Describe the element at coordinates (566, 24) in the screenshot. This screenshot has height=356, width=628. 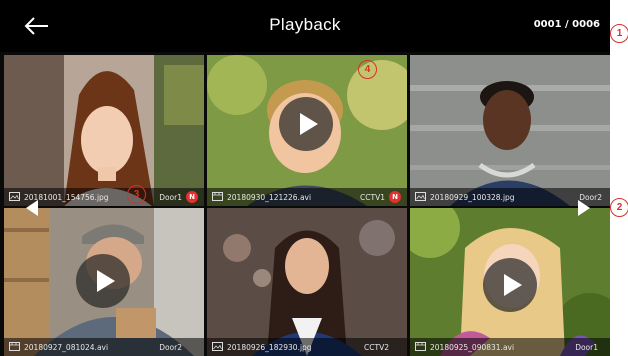
I see `page-counter: 0001 / 0006` at that location.